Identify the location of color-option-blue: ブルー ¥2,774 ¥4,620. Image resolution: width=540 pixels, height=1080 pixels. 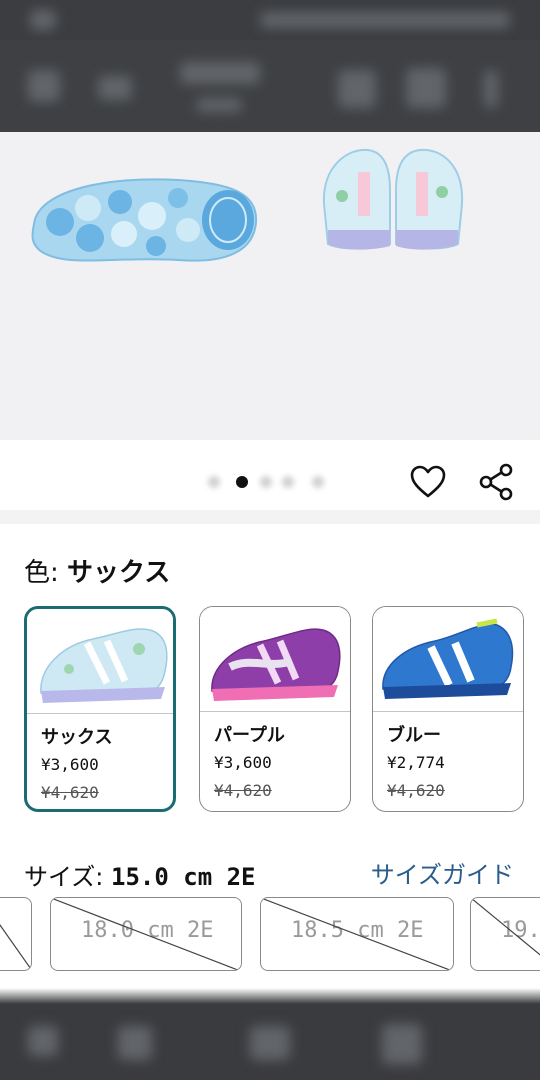
(448, 709).